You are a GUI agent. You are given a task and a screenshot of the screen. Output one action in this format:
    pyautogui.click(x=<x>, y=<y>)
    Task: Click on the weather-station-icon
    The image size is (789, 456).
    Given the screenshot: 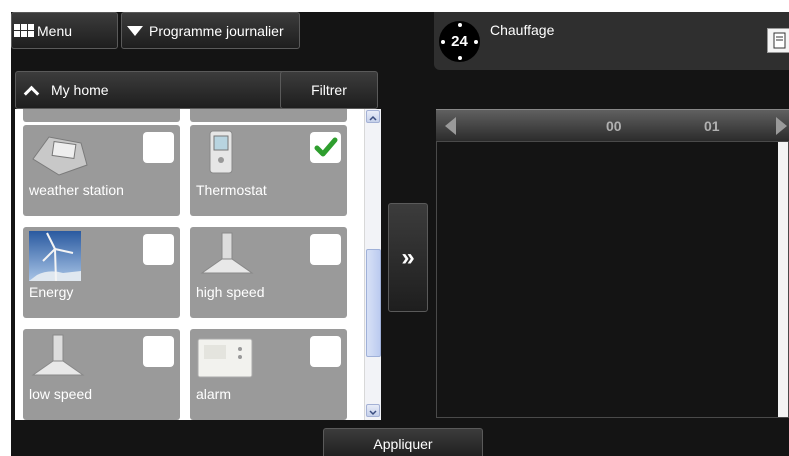 What is the action you would take?
    pyautogui.click(x=60, y=156)
    